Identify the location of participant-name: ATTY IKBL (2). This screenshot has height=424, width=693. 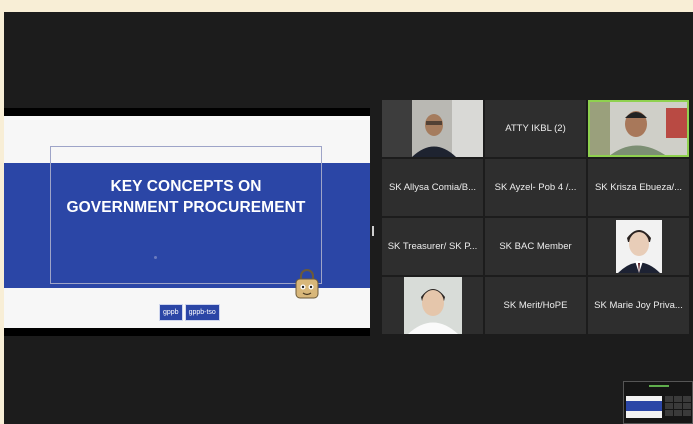
(535, 128).